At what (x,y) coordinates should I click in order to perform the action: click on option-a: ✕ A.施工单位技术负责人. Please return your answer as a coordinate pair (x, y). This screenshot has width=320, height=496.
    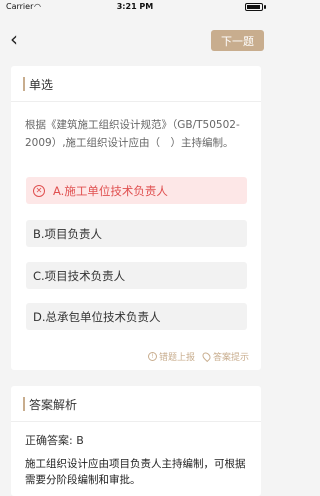
    Looking at the image, I should click on (136, 190).